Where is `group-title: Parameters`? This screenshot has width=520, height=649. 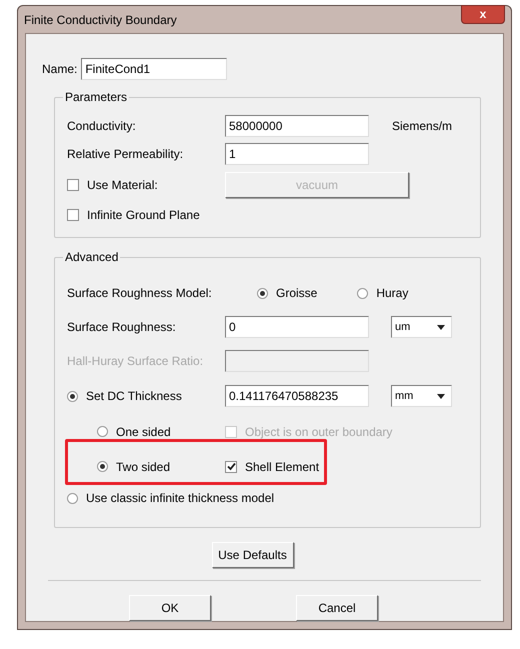
group-title: Parameters is located at coordinates (96, 97).